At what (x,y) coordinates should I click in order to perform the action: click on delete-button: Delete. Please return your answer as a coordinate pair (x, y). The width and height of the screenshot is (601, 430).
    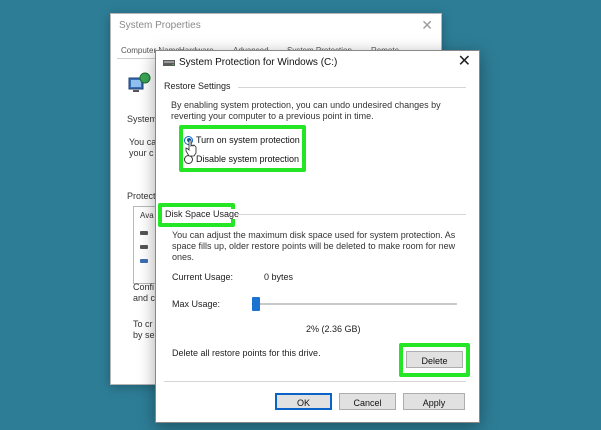
    Looking at the image, I should click on (434, 359).